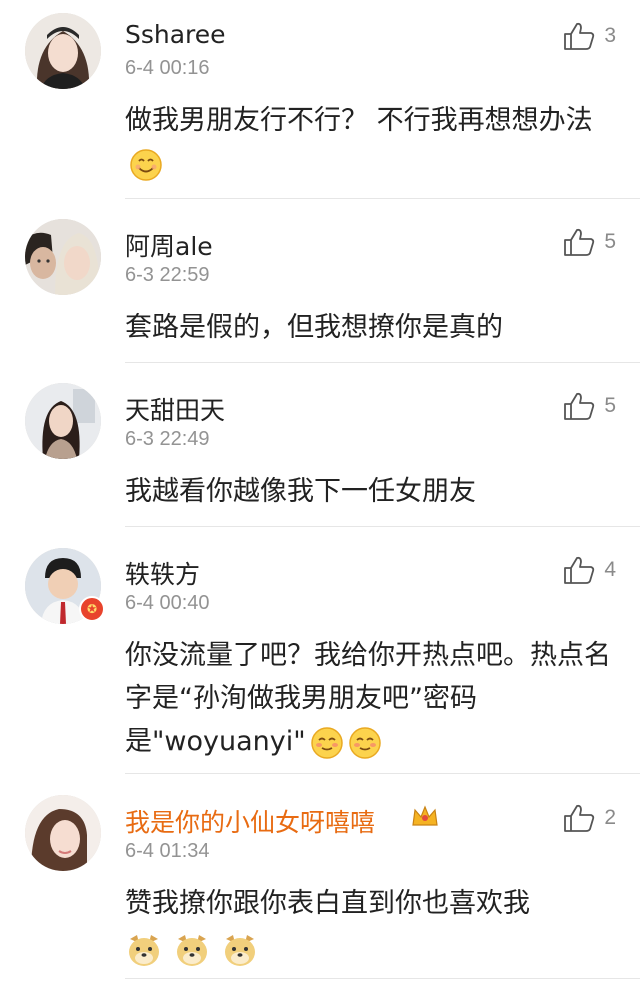  Describe the element at coordinates (175, 409) in the screenshot. I see `comment-username: 天甜田天` at that location.